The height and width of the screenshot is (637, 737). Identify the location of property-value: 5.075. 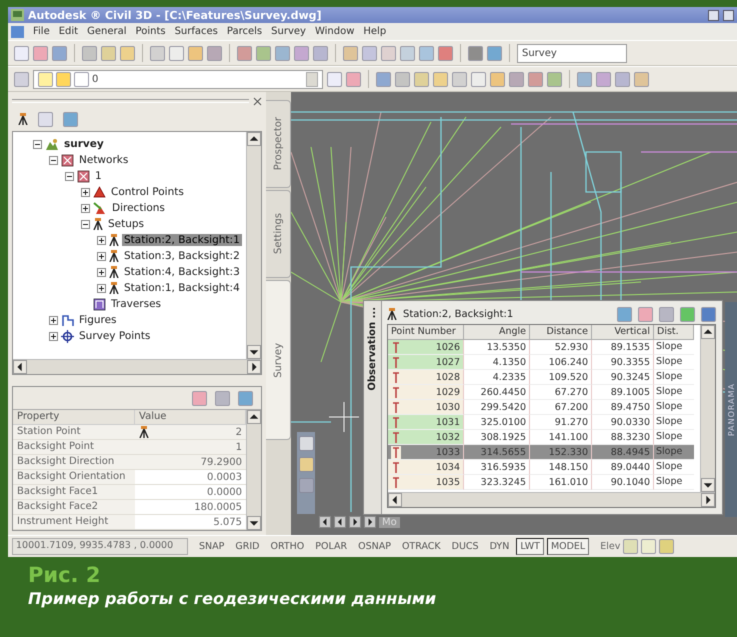
(190, 522).